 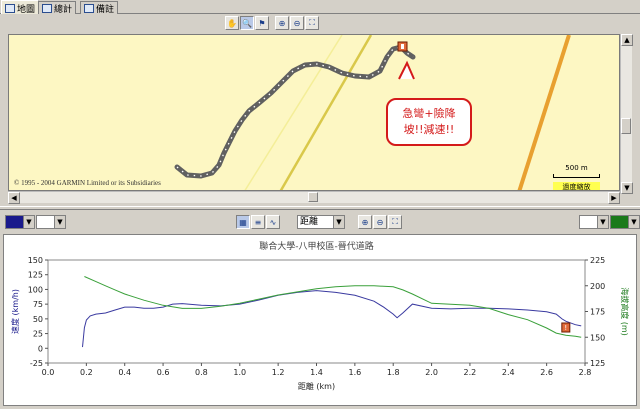 What do you see at coordinates (35, 275) in the screenshot?
I see `y-tick-label: 125` at bounding box center [35, 275].